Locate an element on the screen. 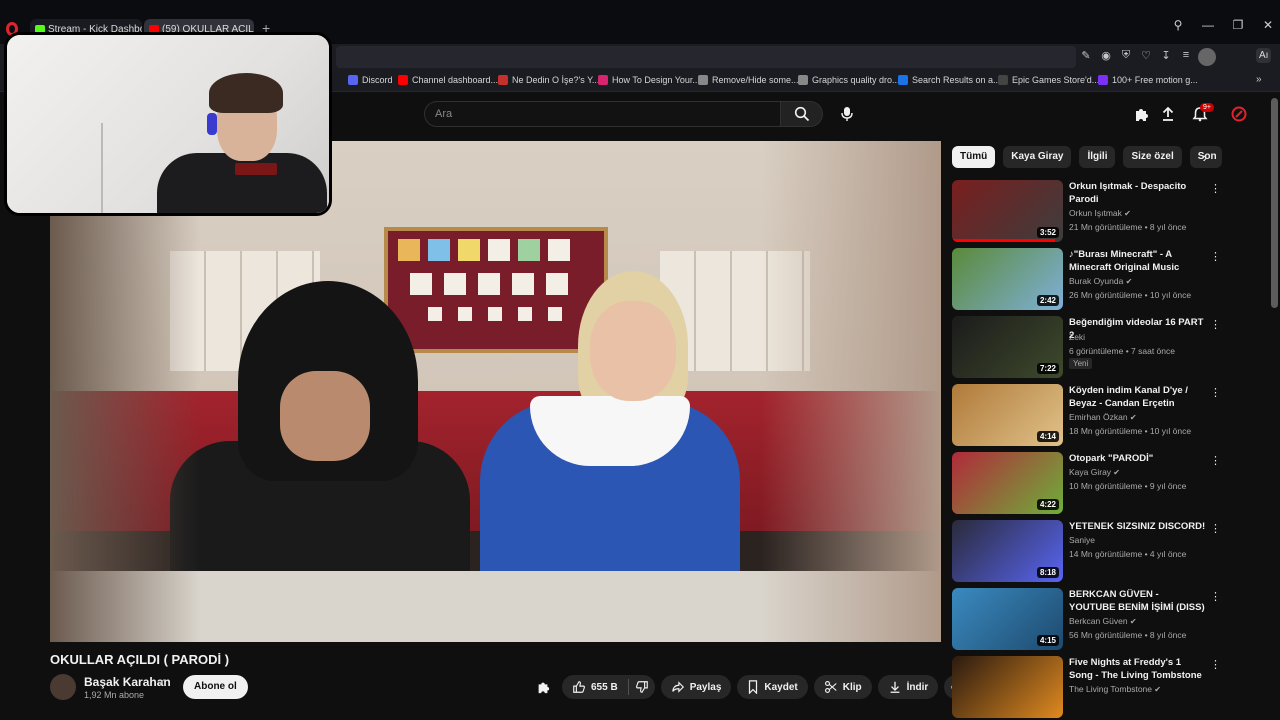  save-button: Kaydet is located at coordinates (772, 687).